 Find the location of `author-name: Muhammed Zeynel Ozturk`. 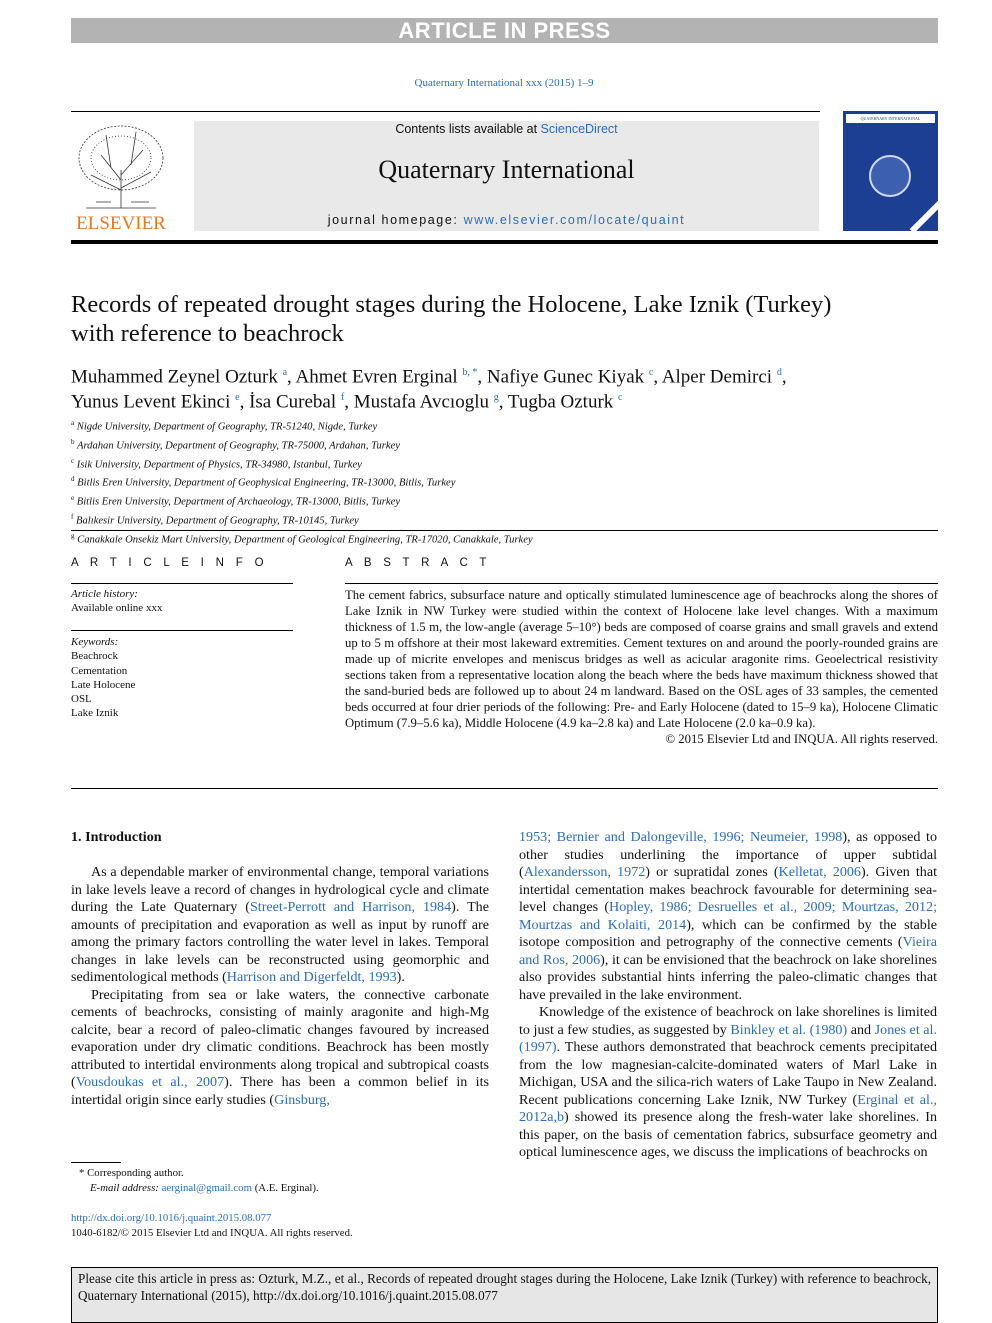

author-name: Muhammed Zeynel Ozturk is located at coordinates (174, 377).